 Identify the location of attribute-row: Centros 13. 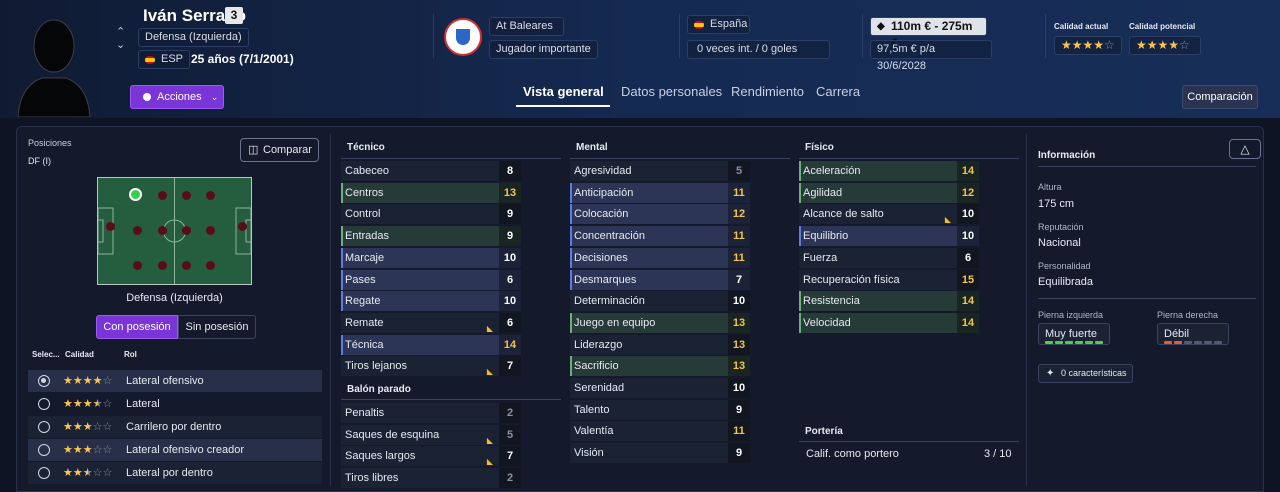
(431, 192).